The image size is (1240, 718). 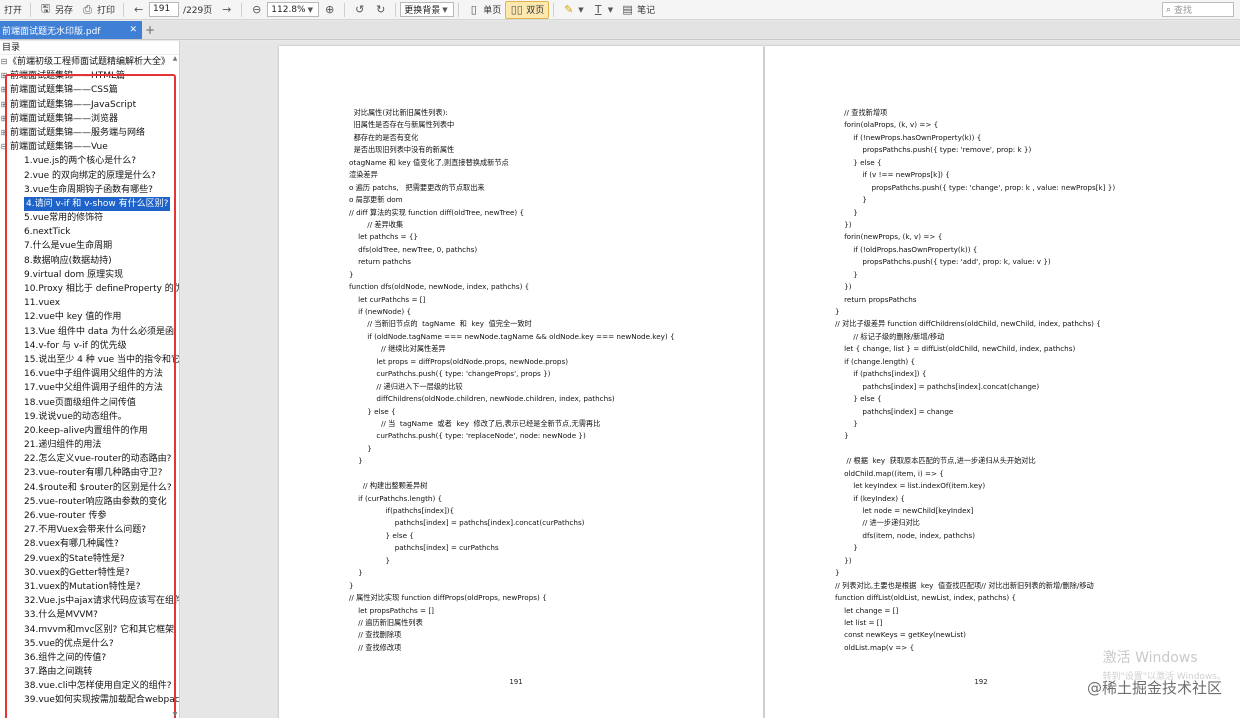 What do you see at coordinates (89, 90) in the screenshot?
I see `outline-section: ⊞ 前端面试题集锦——CSS篇` at bounding box center [89, 90].